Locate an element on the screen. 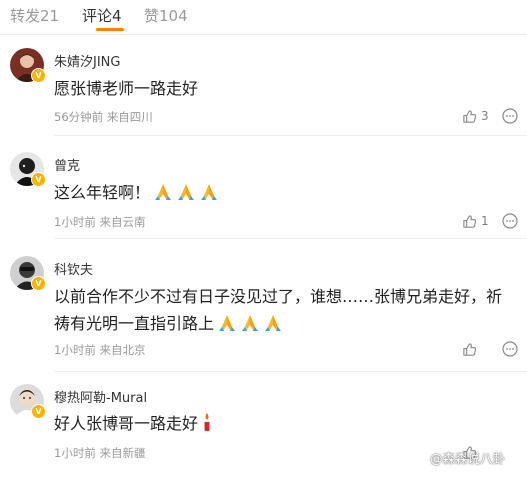 The height and width of the screenshot is (477, 527). like-count: 3 is located at coordinates (485, 116).